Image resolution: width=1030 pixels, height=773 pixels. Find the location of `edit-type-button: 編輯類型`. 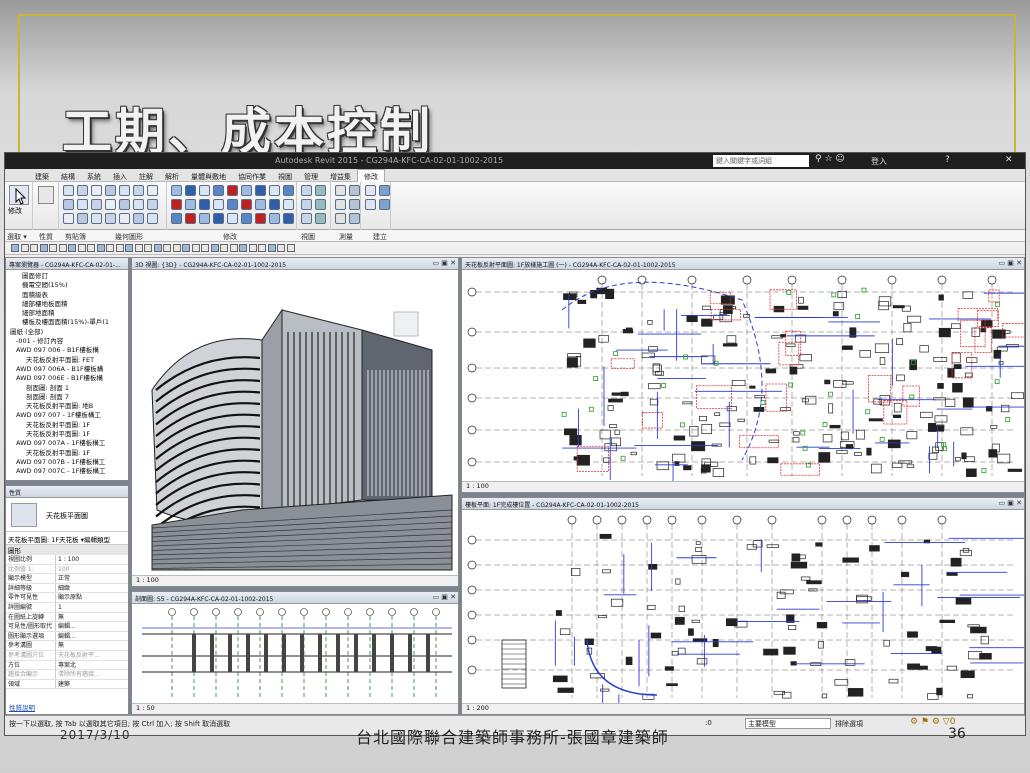

edit-type-button: 編輯類型 is located at coordinates (97, 539).